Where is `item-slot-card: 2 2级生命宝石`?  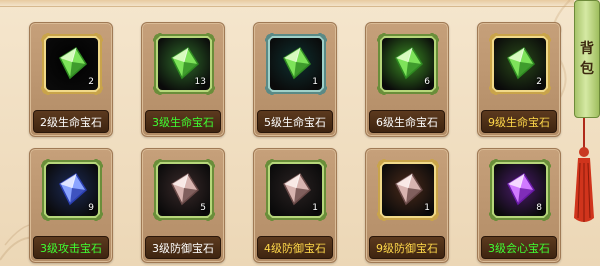
item-slot-card: 2 2级生命宝石 is located at coordinates (71, 79).